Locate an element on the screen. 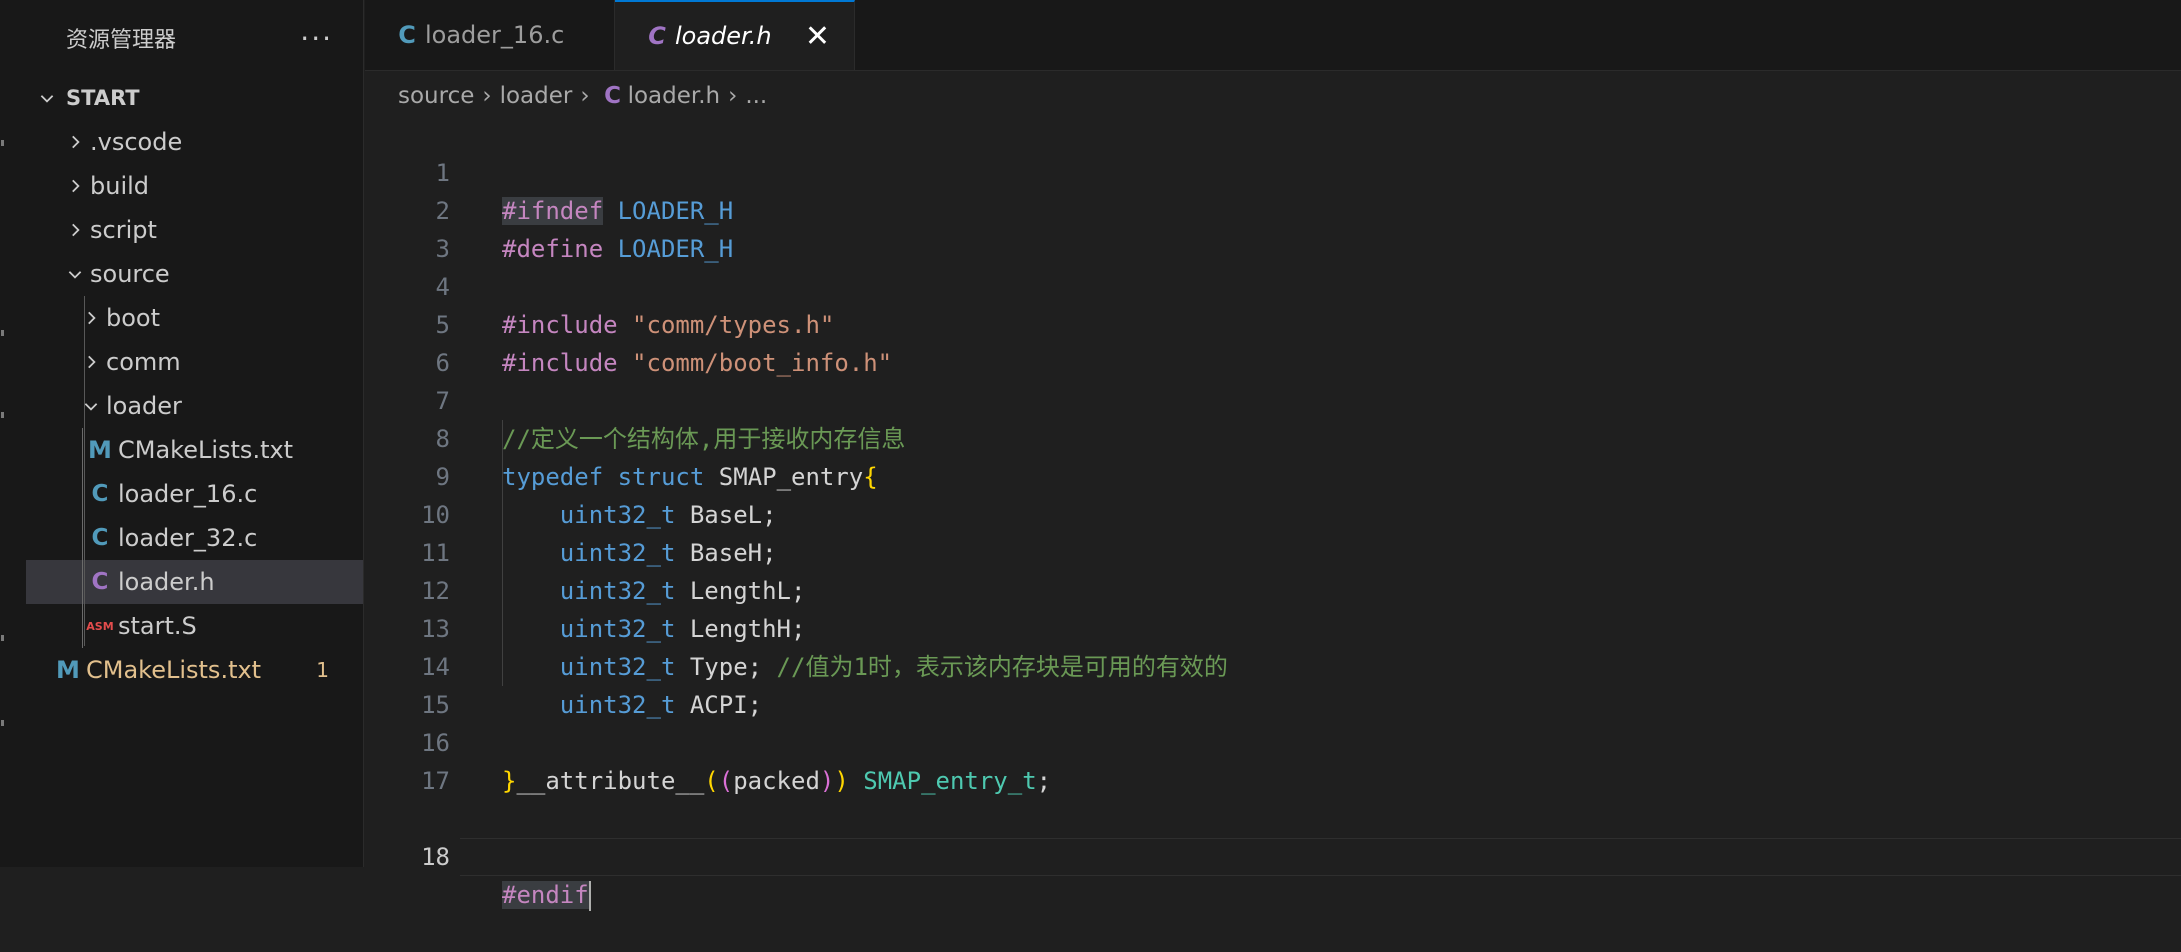 The height and width of the screenshot is (952, 2181). tree-root-label: START is located at coordinates (103, 98).